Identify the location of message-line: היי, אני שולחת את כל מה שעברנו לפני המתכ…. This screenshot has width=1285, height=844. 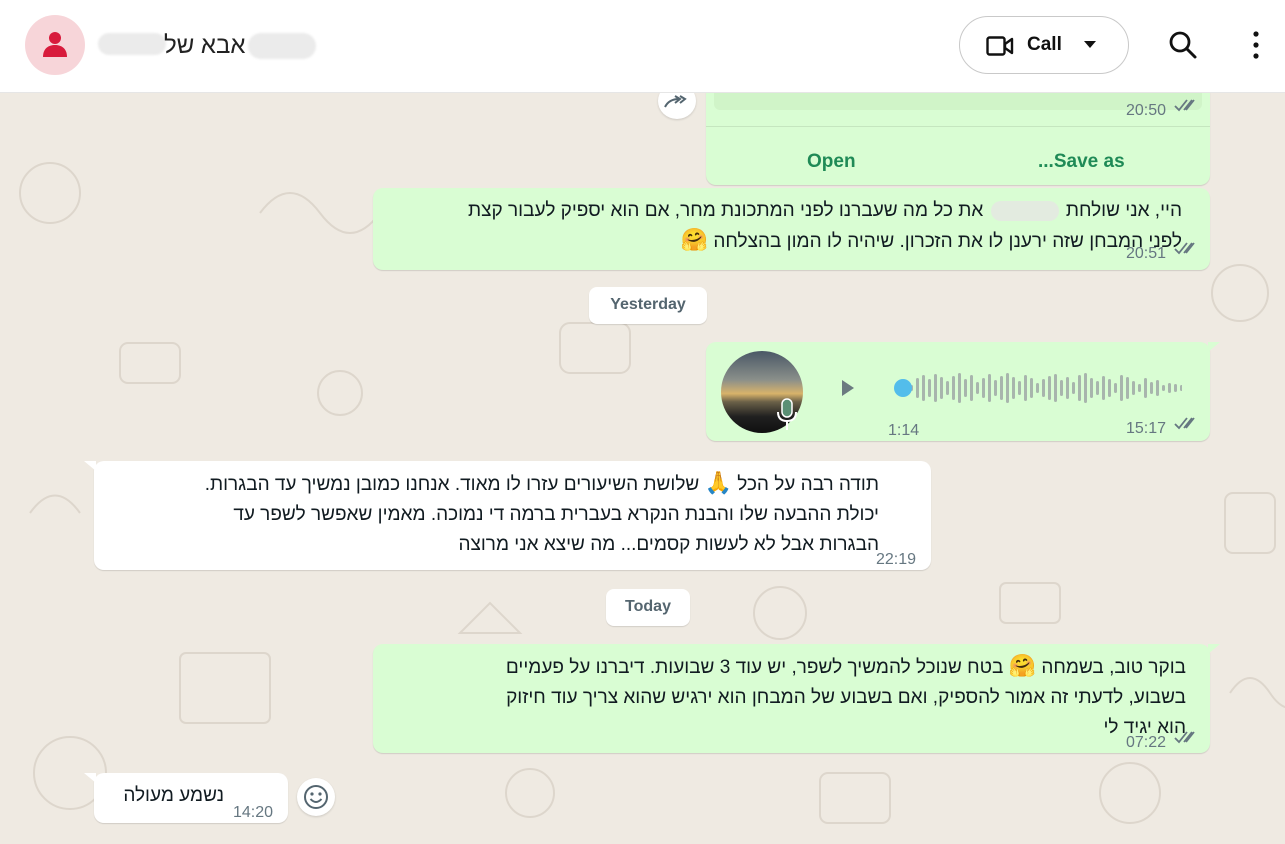
(825, 211).